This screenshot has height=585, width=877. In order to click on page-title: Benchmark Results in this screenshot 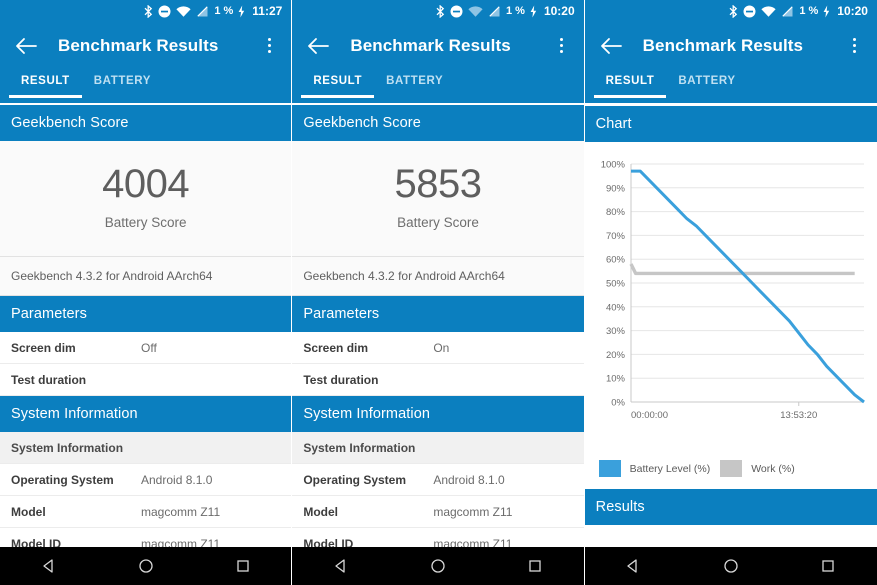, I will do `click(723, 45)`.